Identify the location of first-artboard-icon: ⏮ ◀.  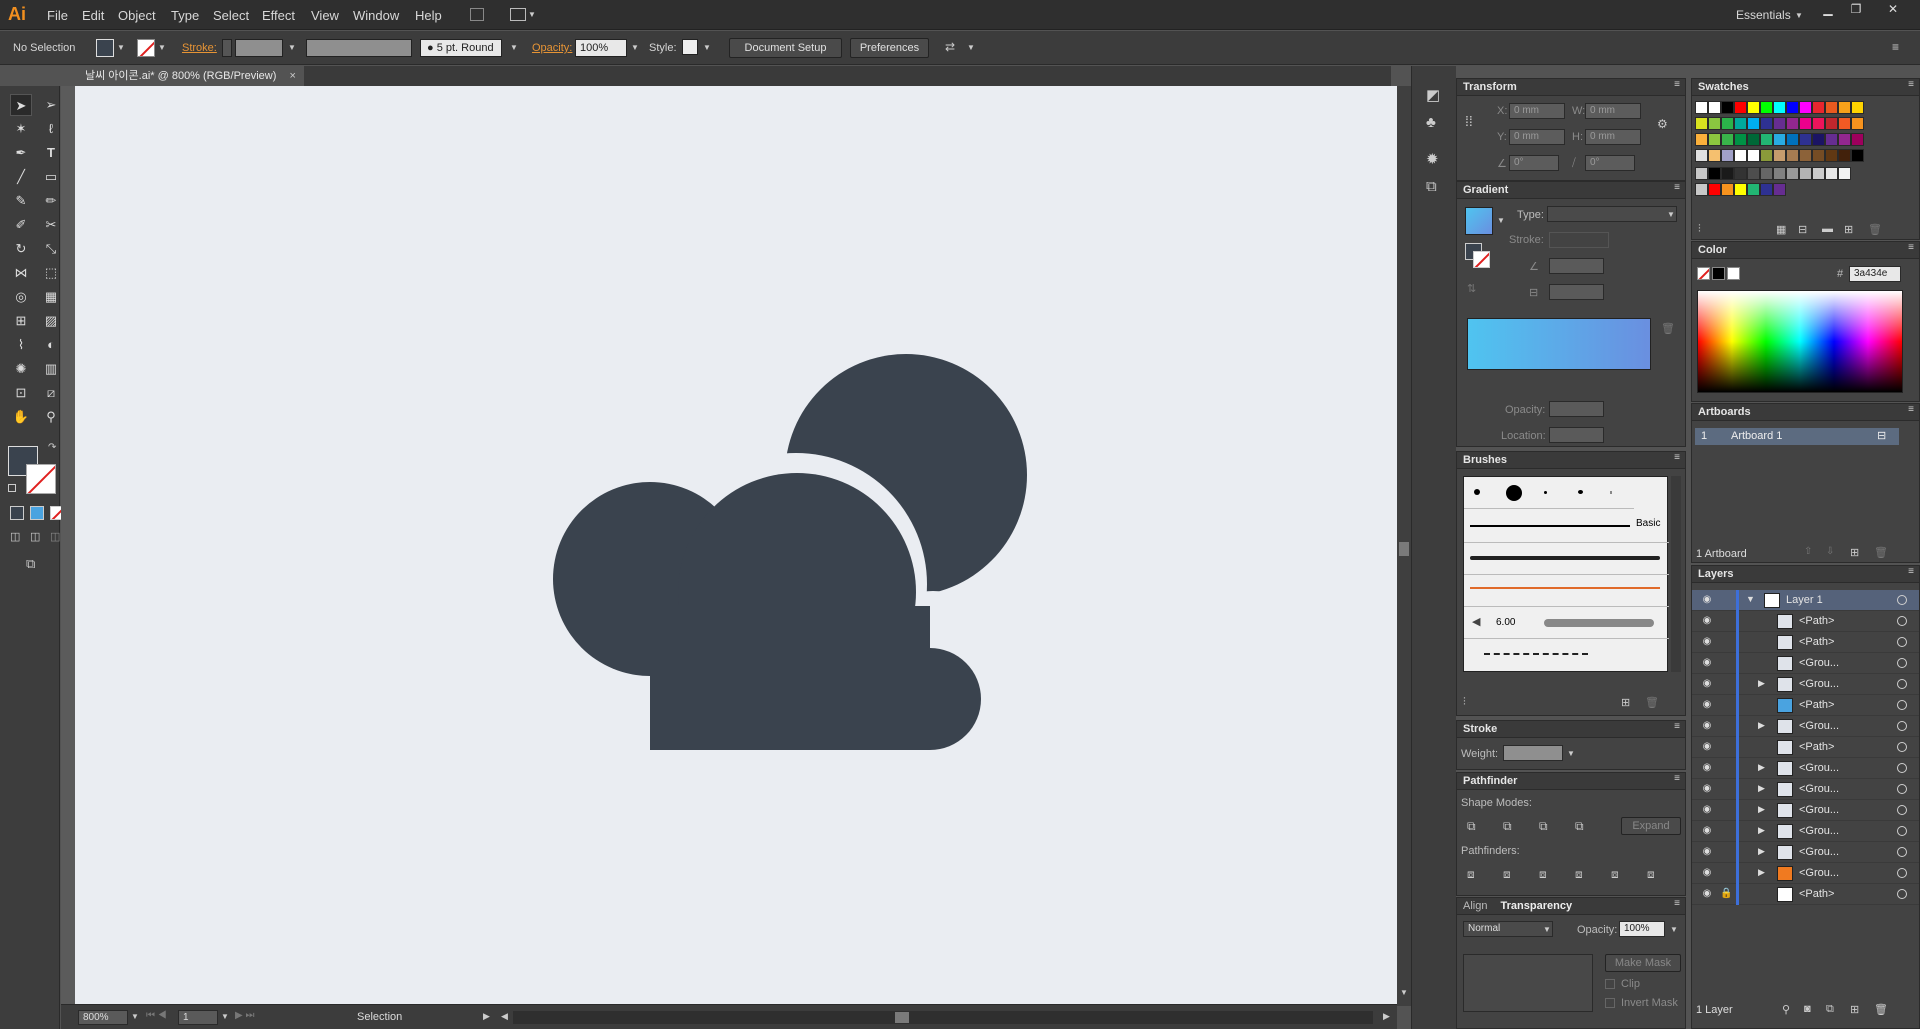
(156, 1015).